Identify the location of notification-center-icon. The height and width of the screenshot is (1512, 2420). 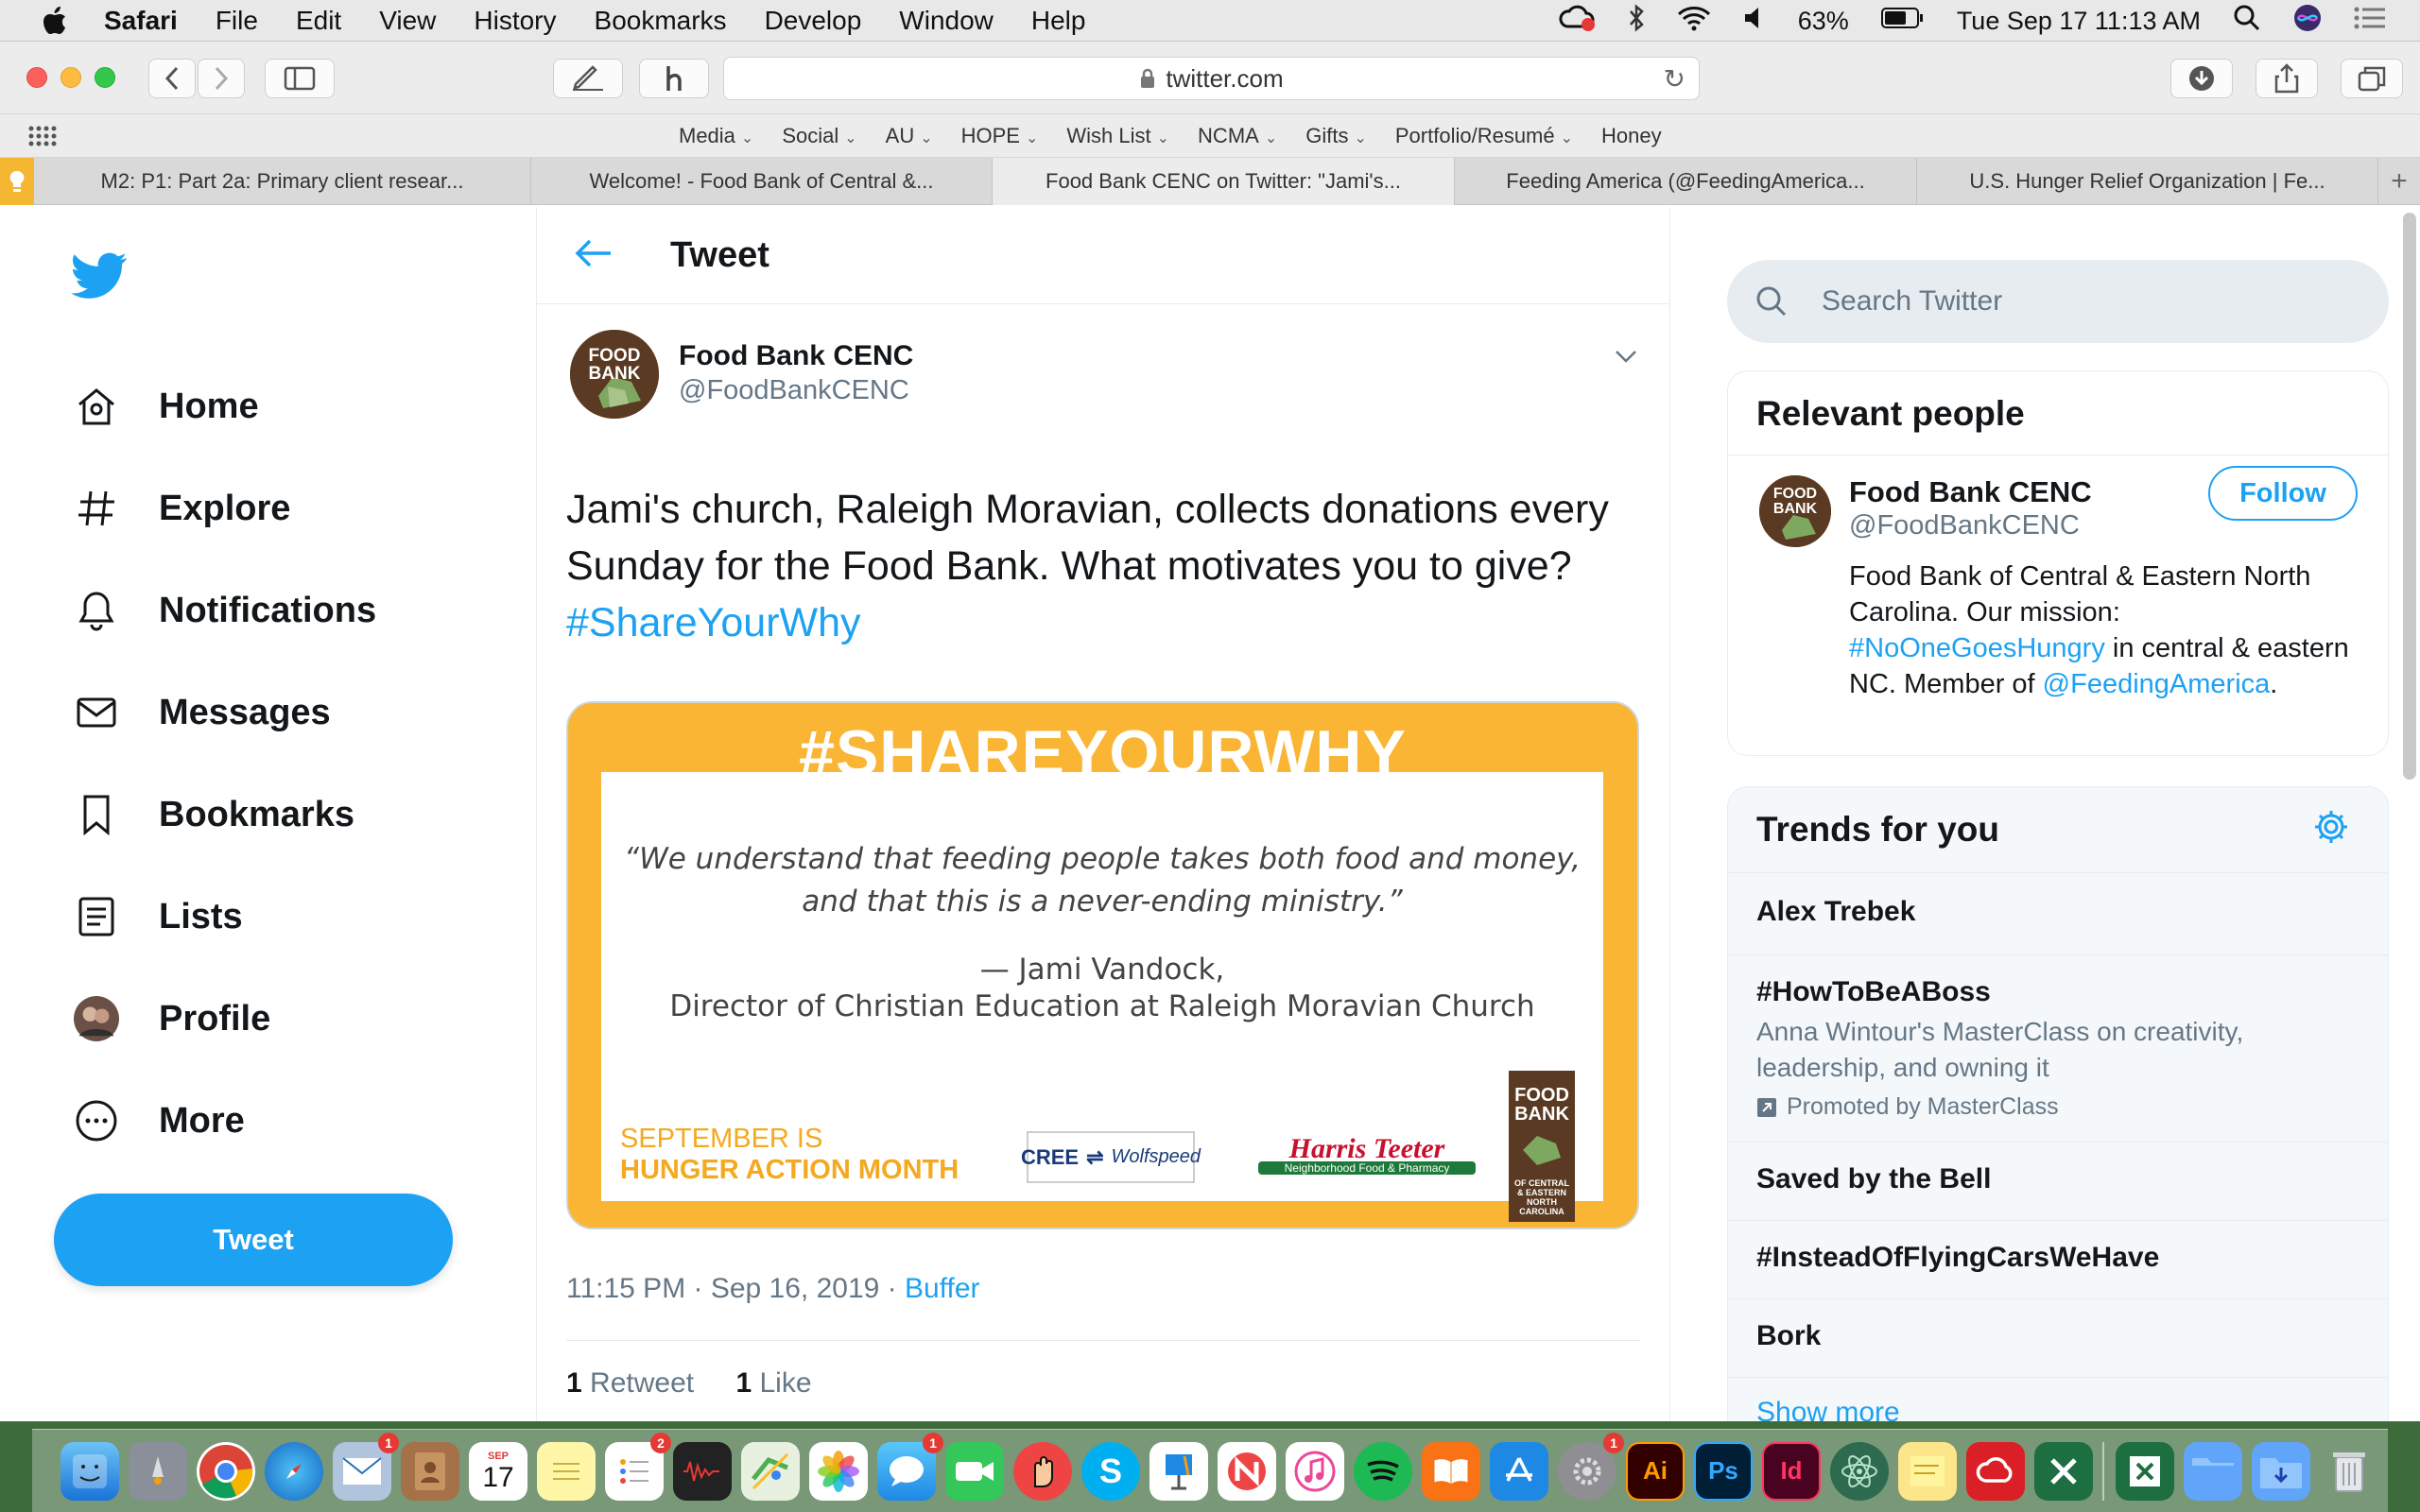
(2370, 21).